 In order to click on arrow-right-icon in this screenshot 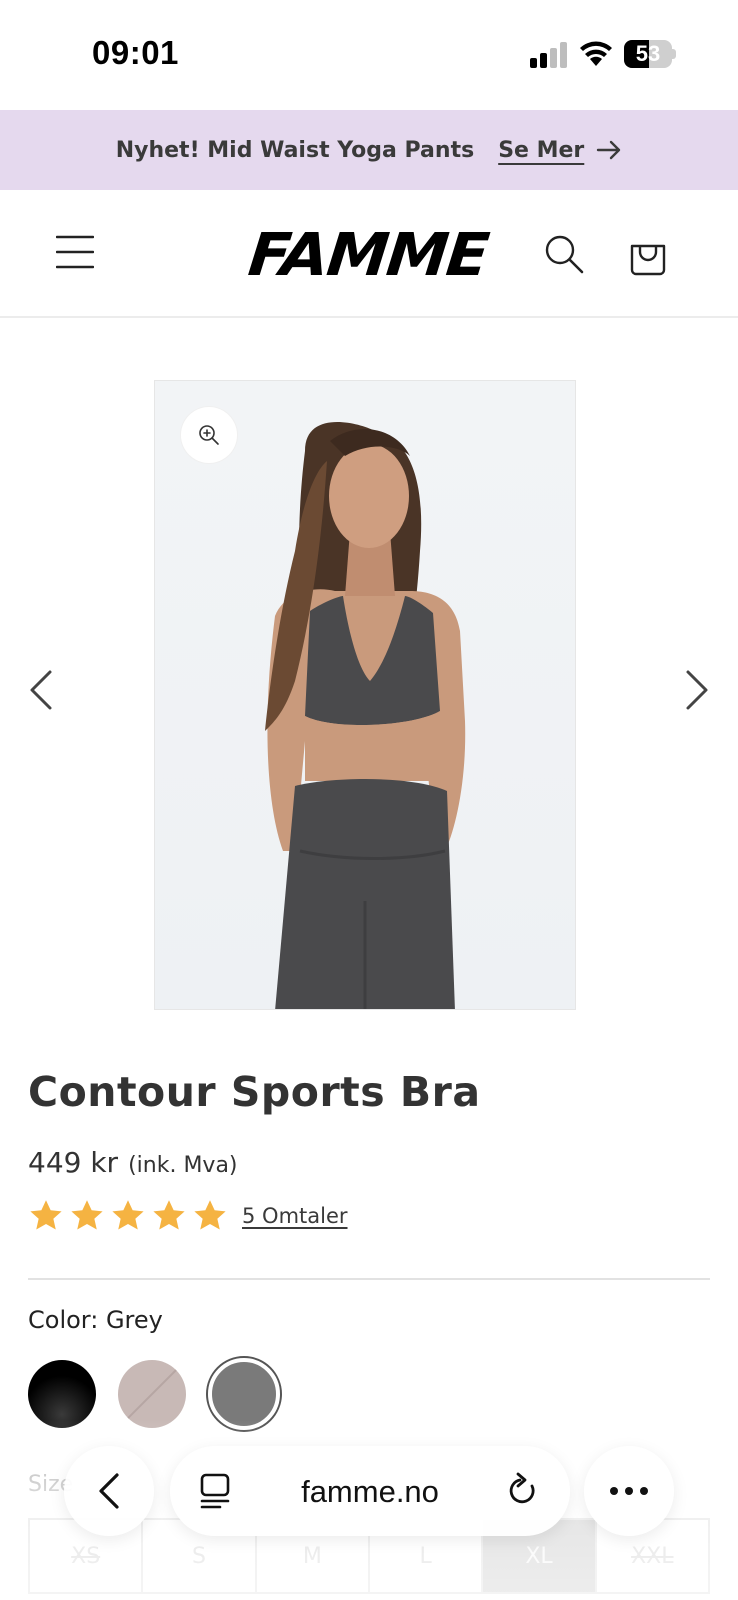, I will do `click(609, 150)`.